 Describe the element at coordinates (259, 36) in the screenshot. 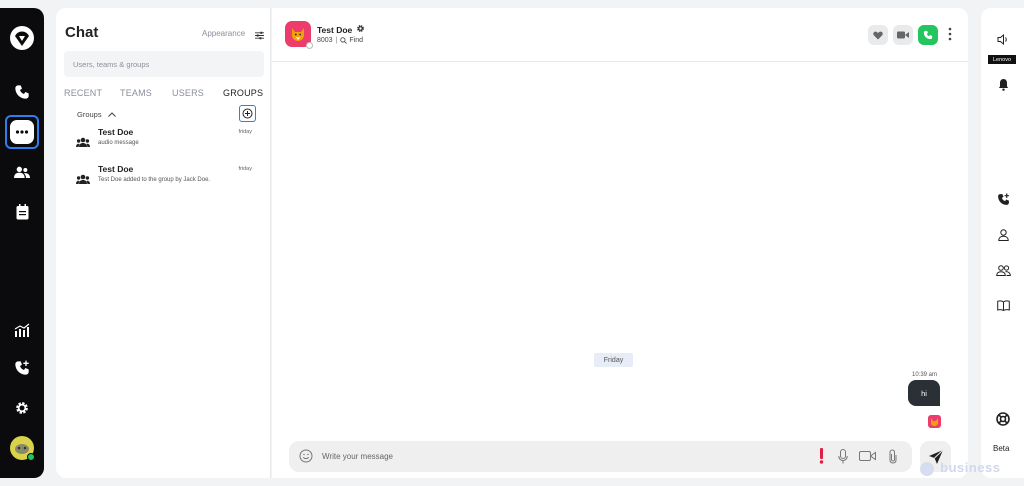

I see `sliders-icon` at that location.